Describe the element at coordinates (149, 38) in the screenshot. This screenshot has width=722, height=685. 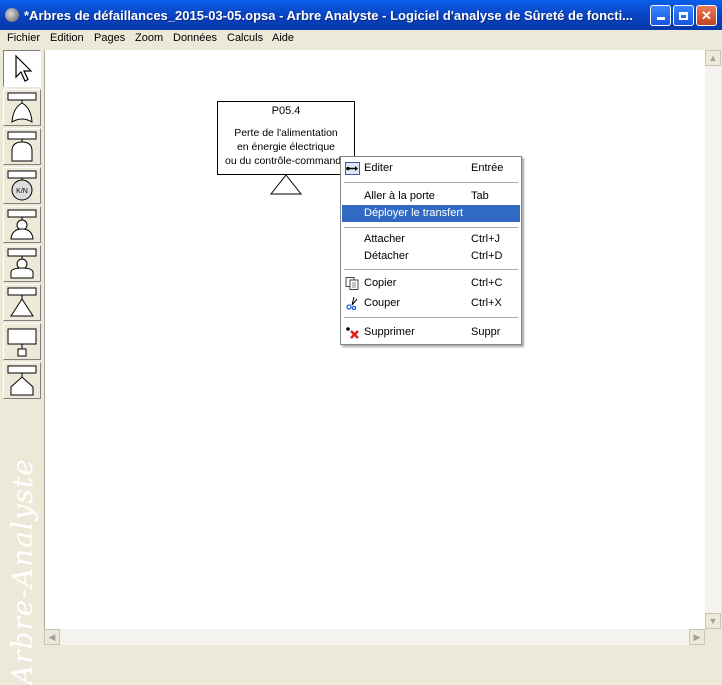
I see `menu-zoom: Zoom` at that location.